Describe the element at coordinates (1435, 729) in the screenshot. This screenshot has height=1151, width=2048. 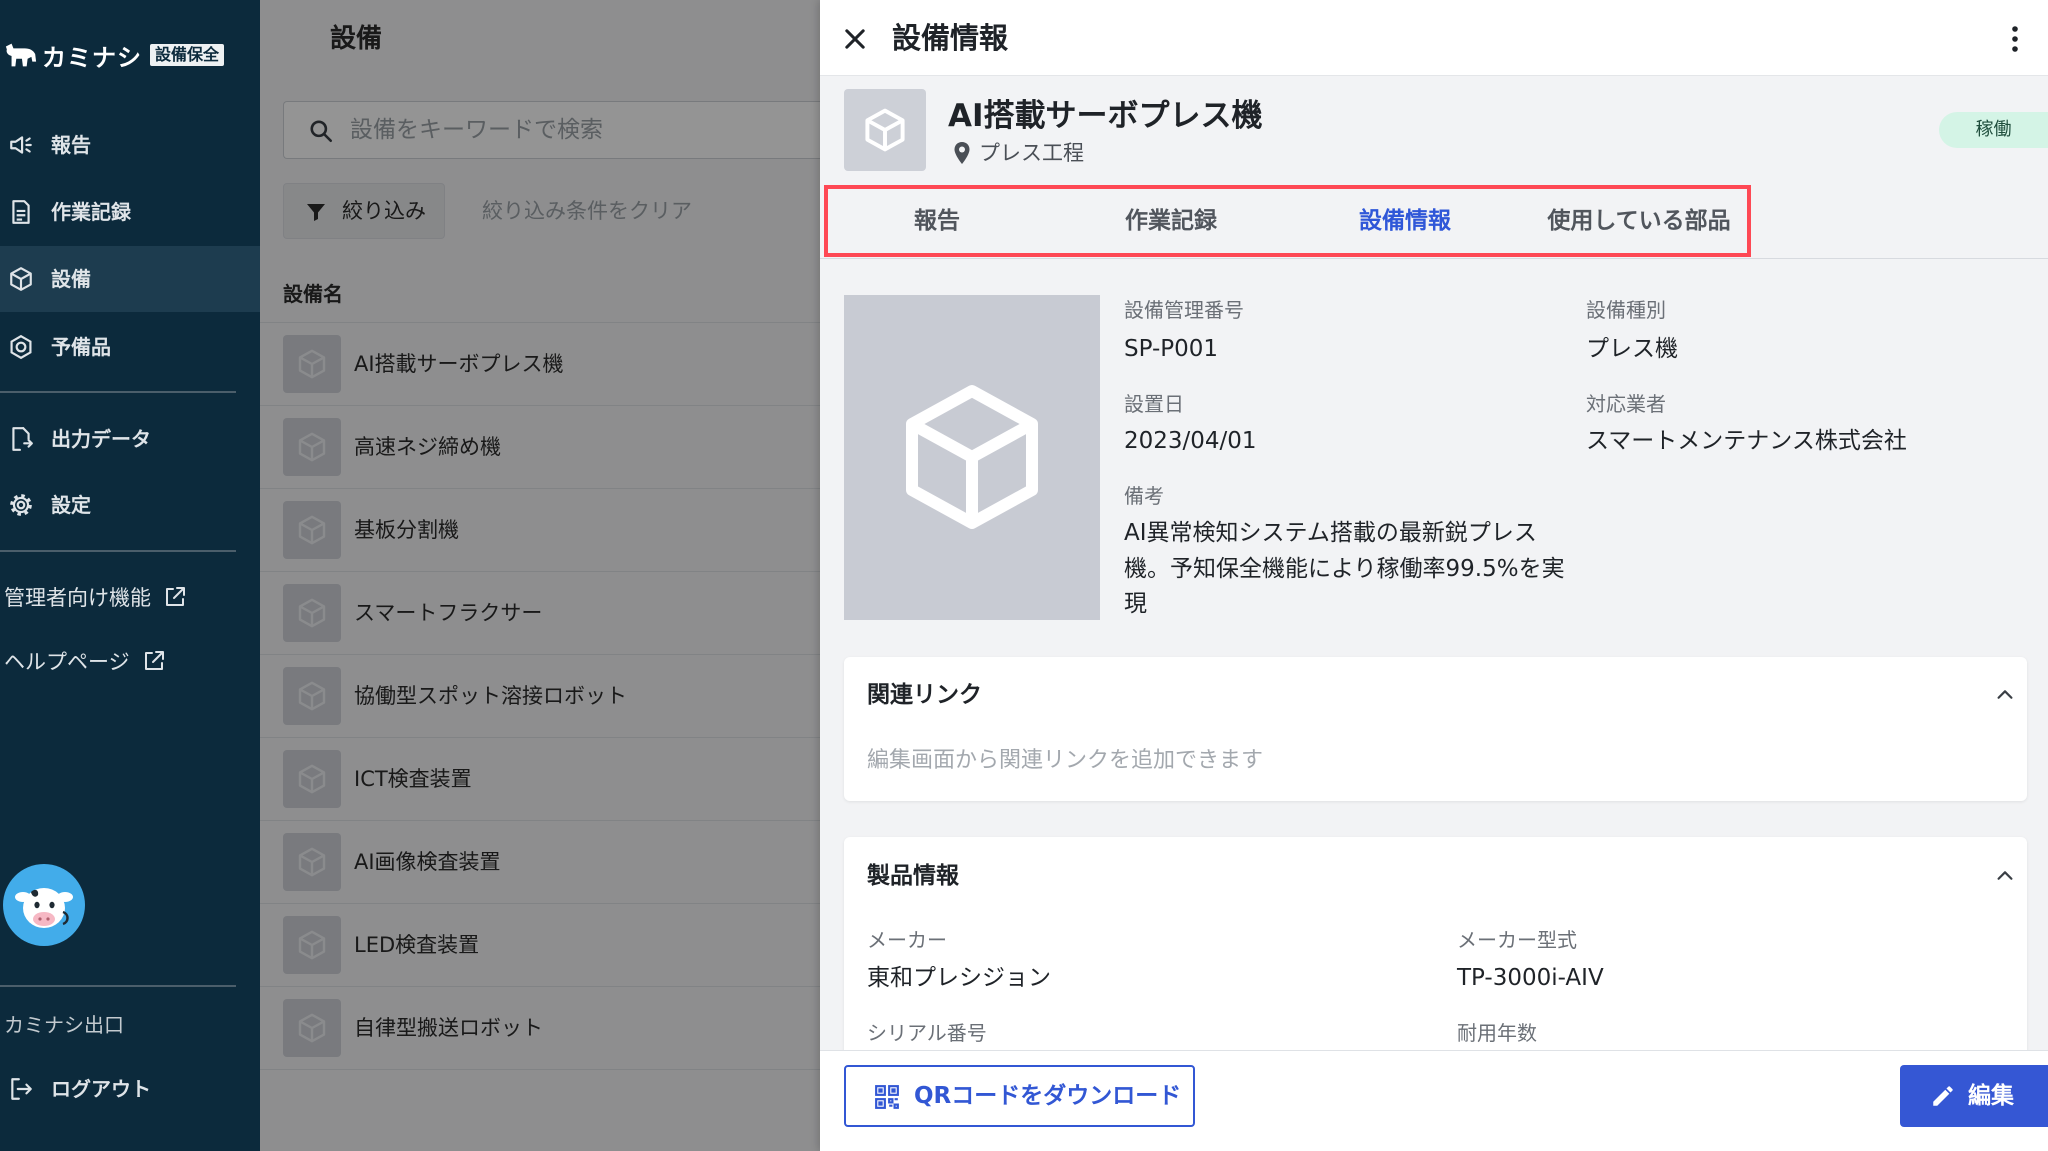
I see `related-links-card: 関連リンク 編集画面から関連リンクを追加できます` at that location.